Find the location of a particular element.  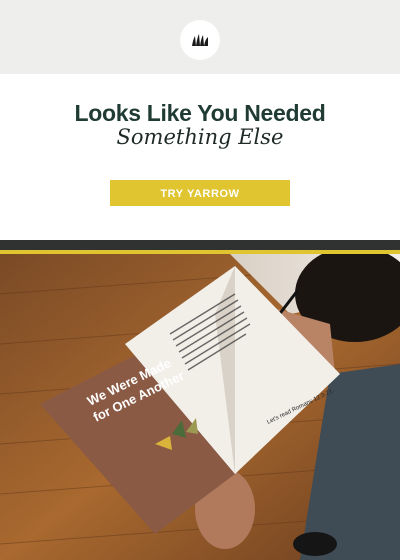

header-bar is located at coordinates (200, 37).